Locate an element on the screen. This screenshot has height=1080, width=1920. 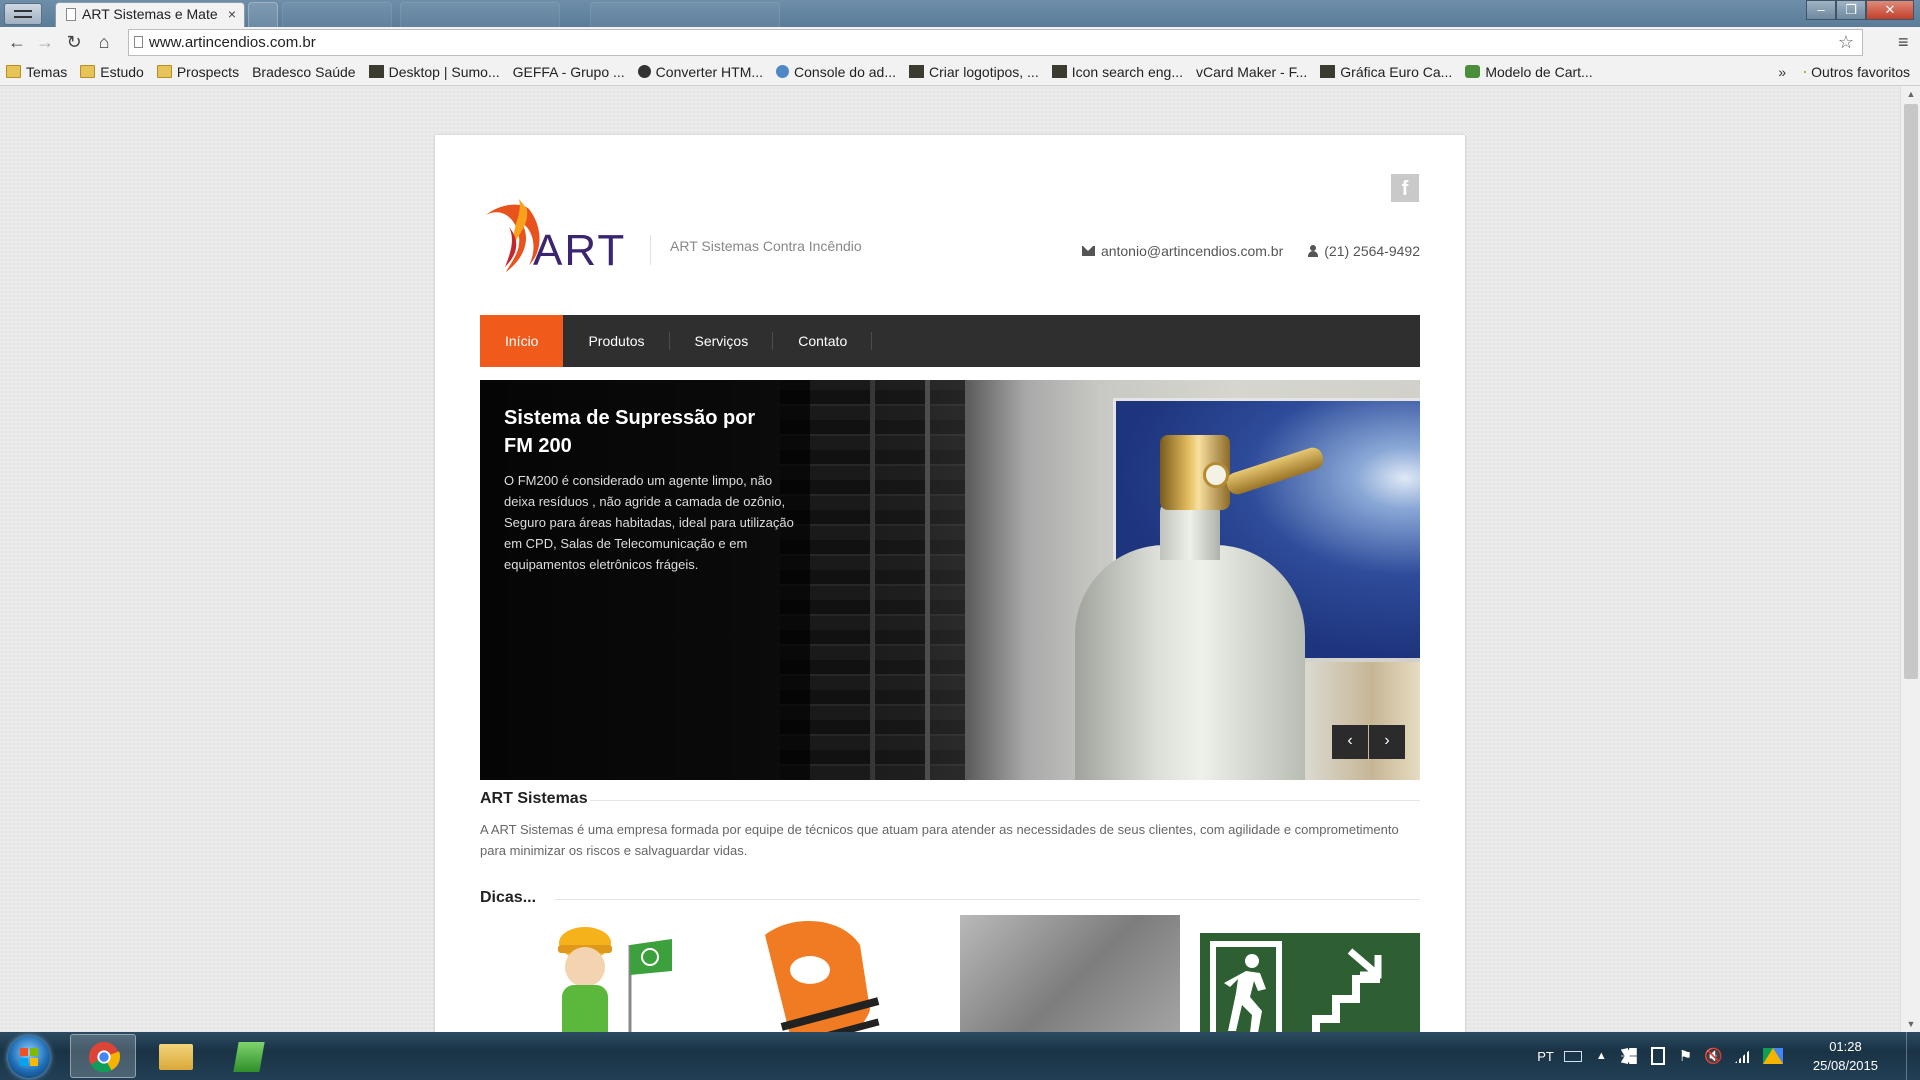
bookmark-item: Estudo is located at coordinates (112, 72).